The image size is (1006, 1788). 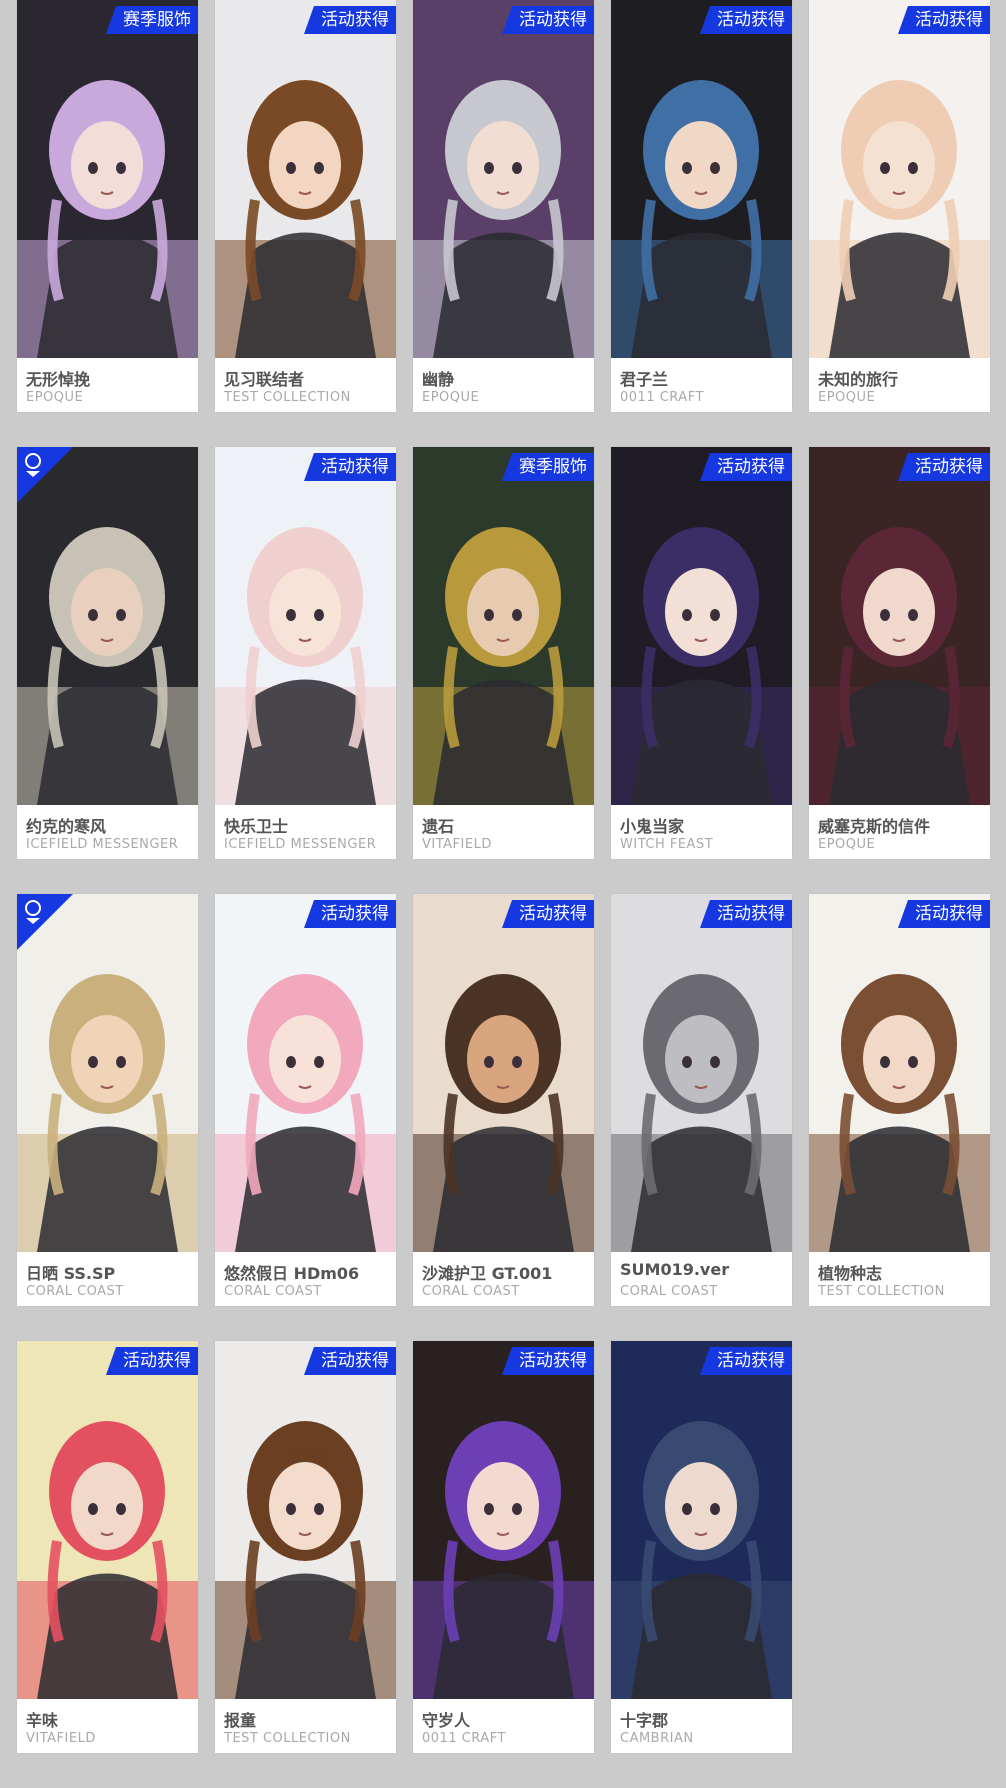 I want to click on skin-card: 赛季服饰遗石 VITAFIELD, so click(x=503, y=653).